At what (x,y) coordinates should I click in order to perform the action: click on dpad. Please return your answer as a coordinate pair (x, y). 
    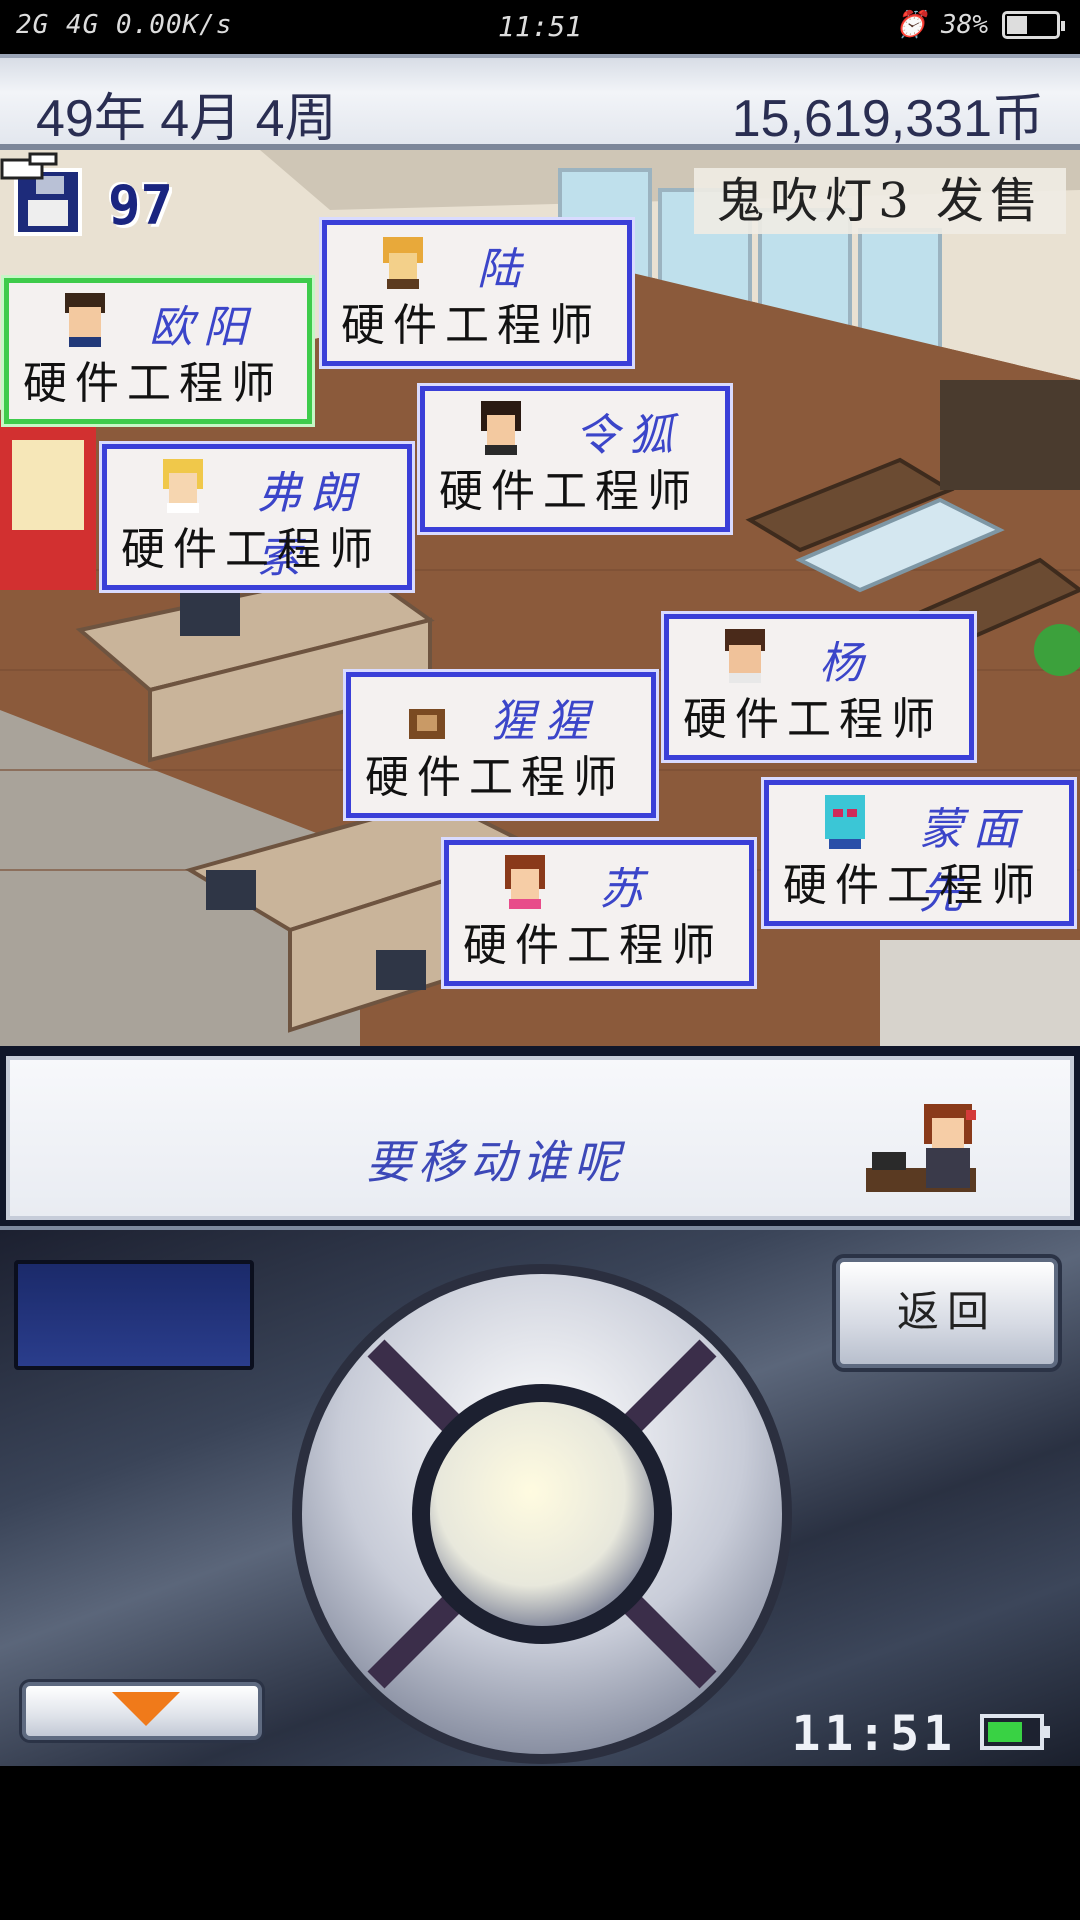
    Looking at the image, I should click on (542, 1514).